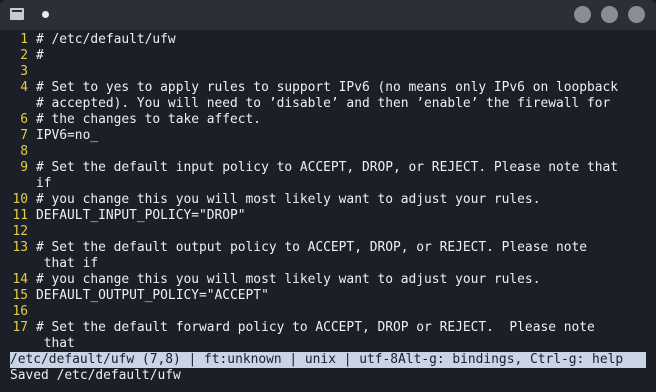 Image resolution: width=656 pixels, height=392 pixels. I want to click on line-text: that if, so click(67, 263).